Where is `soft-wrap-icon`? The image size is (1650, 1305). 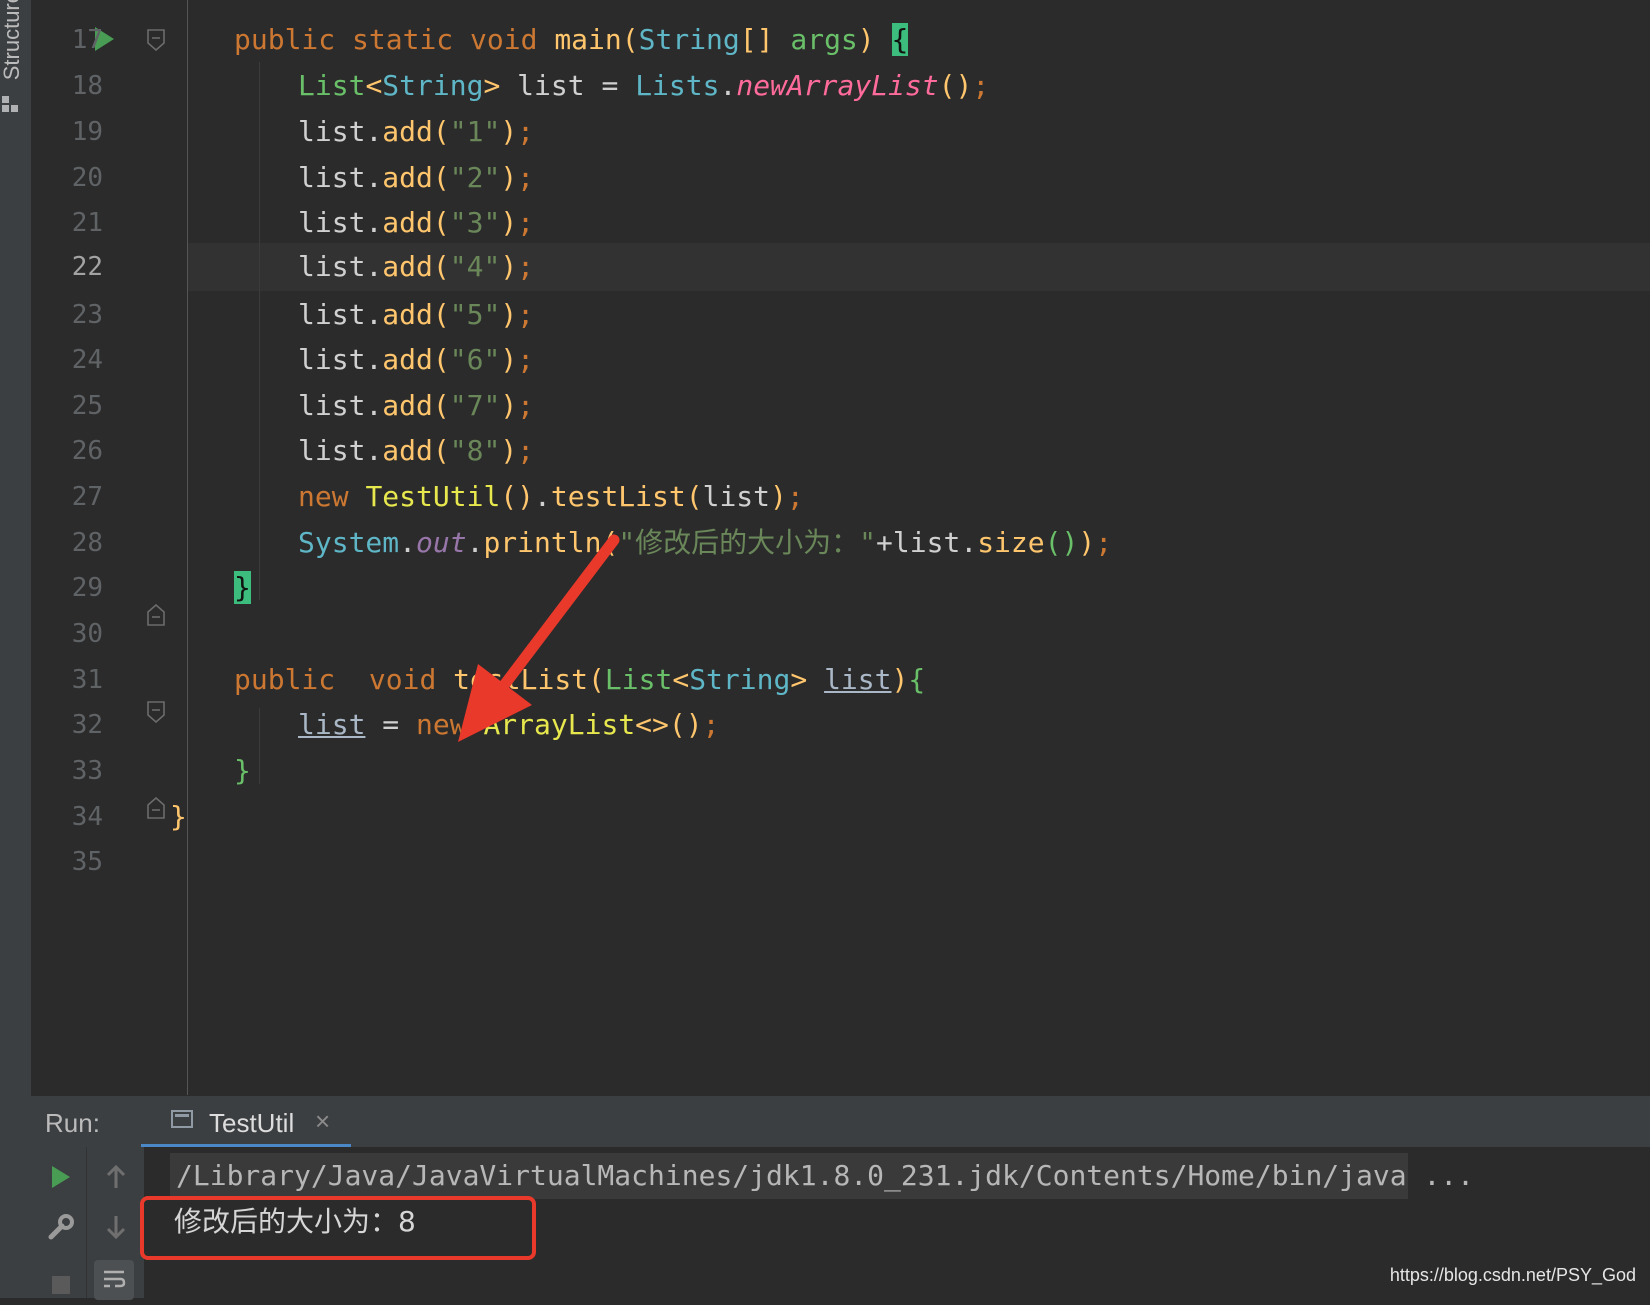
soft-wrap-icon is located at coordinates (115, 1279).